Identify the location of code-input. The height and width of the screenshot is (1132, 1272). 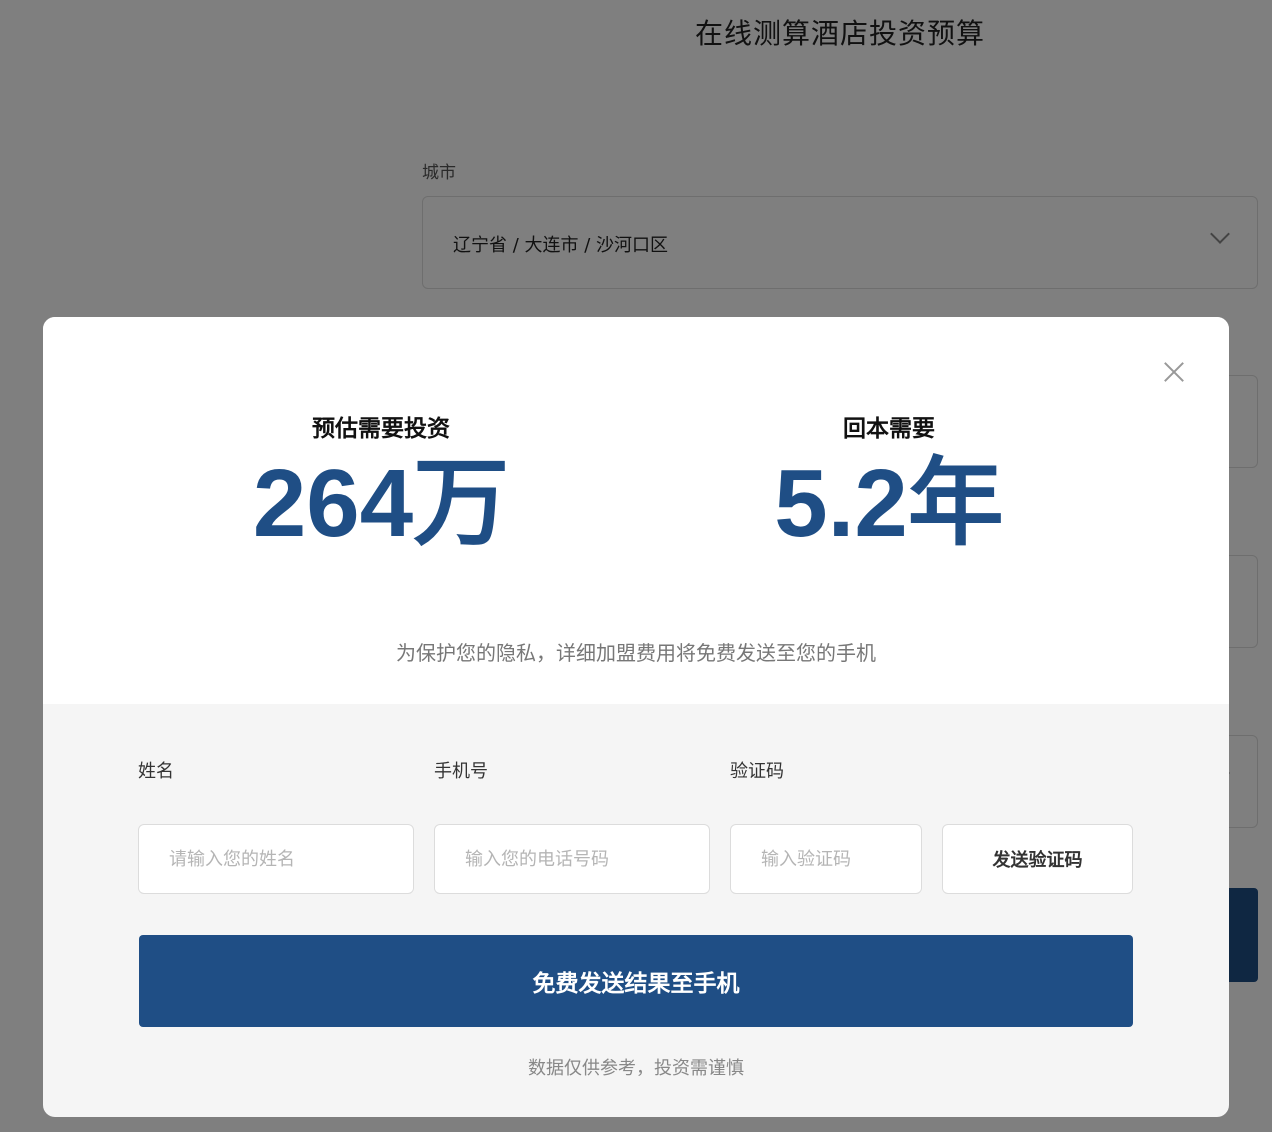
(826, 859).